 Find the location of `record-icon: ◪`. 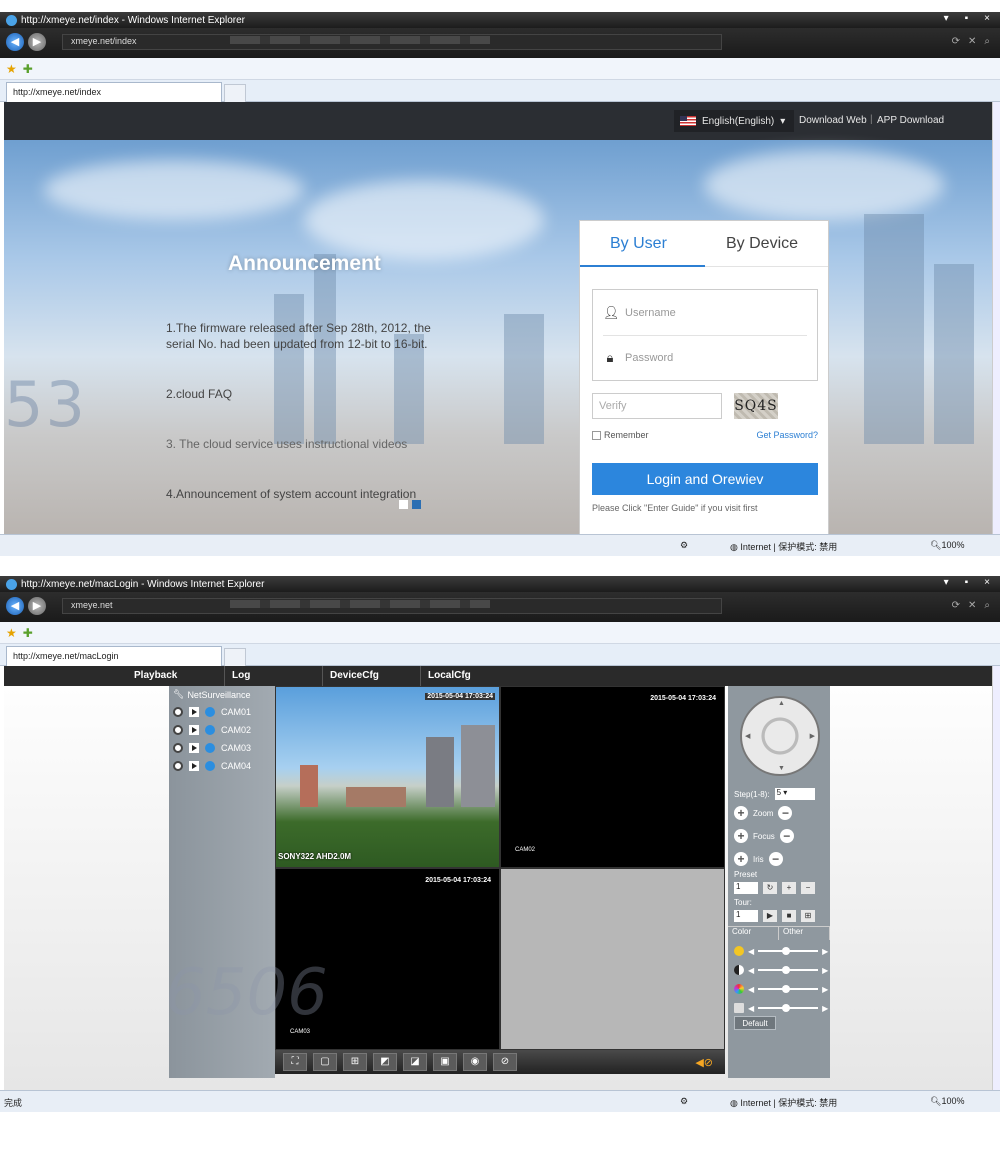

record-icon: ◪ is located at coordinates (415, 1062).